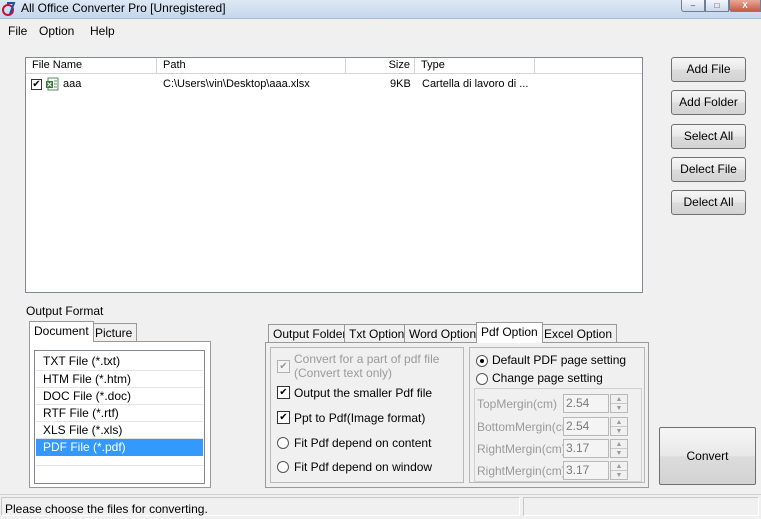 The width and height of the screenshot is (761, 519). What do you see at coordinates (123, 8) in the screenshot?
I see `window-title: All Office Converter Pro [Unregistered]` at bounding box center [123, 8].